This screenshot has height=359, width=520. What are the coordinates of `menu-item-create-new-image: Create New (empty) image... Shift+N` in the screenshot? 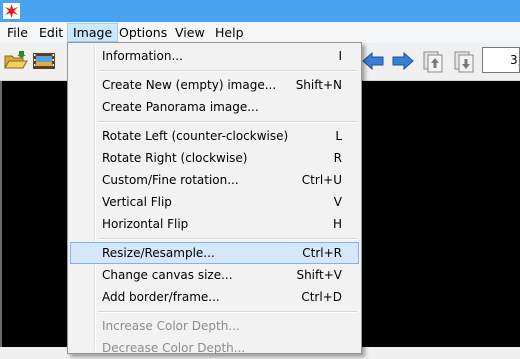 It's located at (214, 85).